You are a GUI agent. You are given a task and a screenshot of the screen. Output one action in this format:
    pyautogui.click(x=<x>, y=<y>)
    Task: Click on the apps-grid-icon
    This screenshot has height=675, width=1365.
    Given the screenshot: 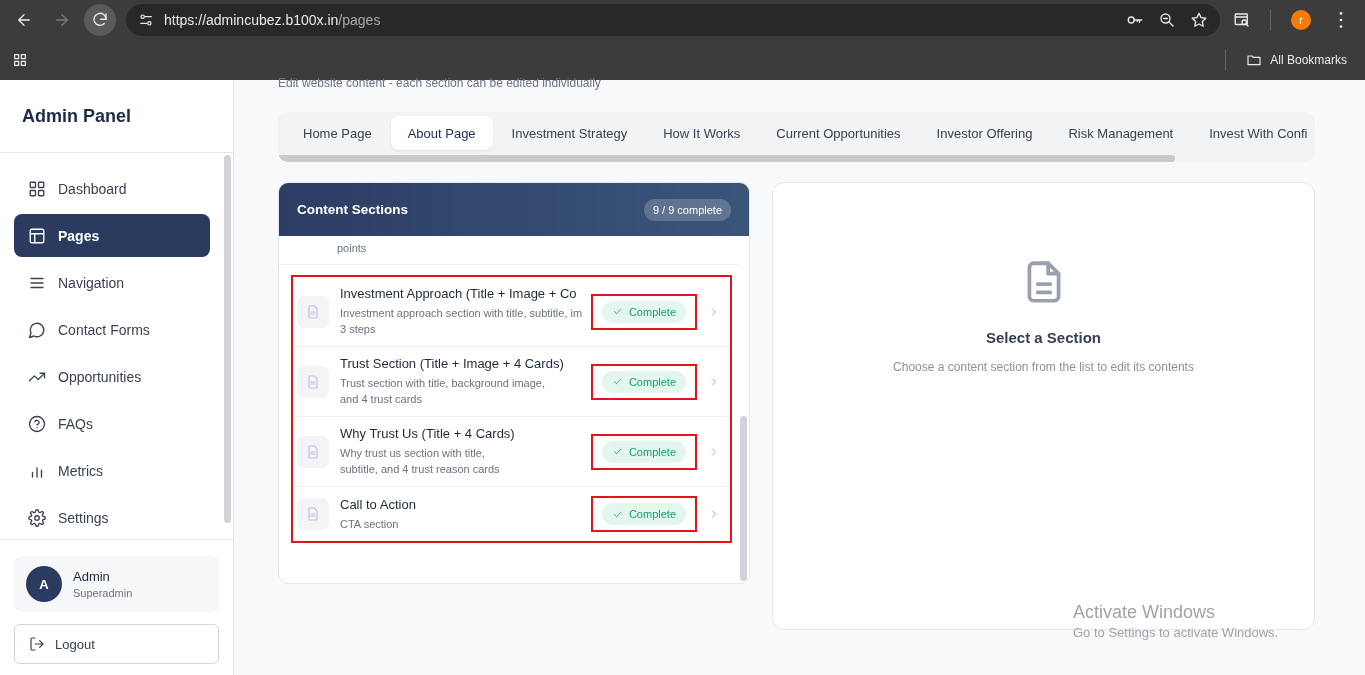 What is the action you would take?
    pyautogui.click(x=20, y=60)
    